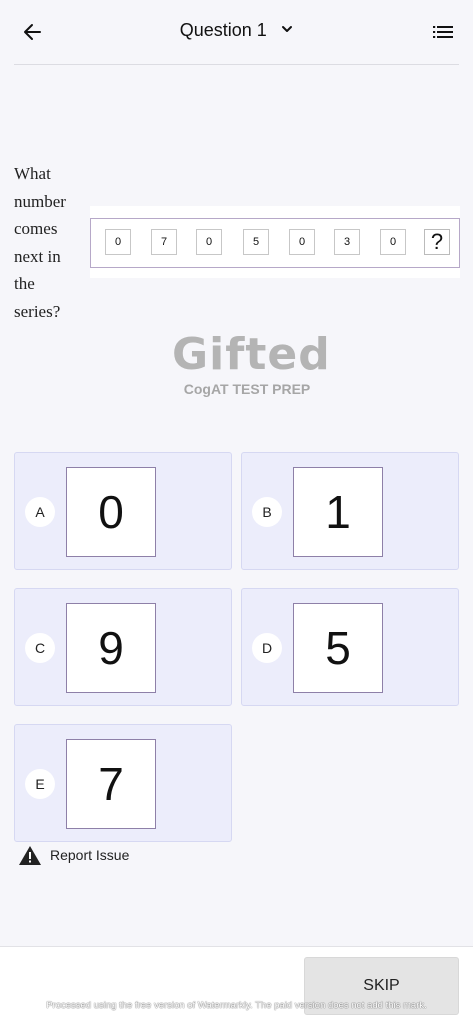 This screenshot has height=1025, width=473. I want to click on question-prompt: What number comes next in the series?, so click(40, 242).